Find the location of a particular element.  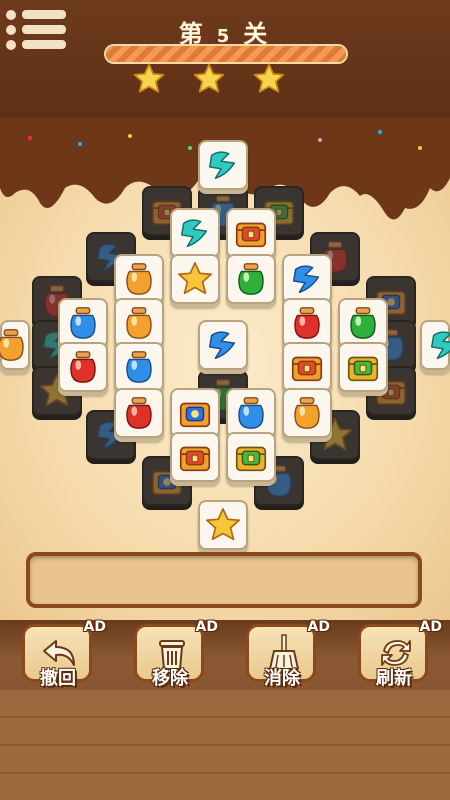

tile-ring-chest is located at coordinates (195, 413).